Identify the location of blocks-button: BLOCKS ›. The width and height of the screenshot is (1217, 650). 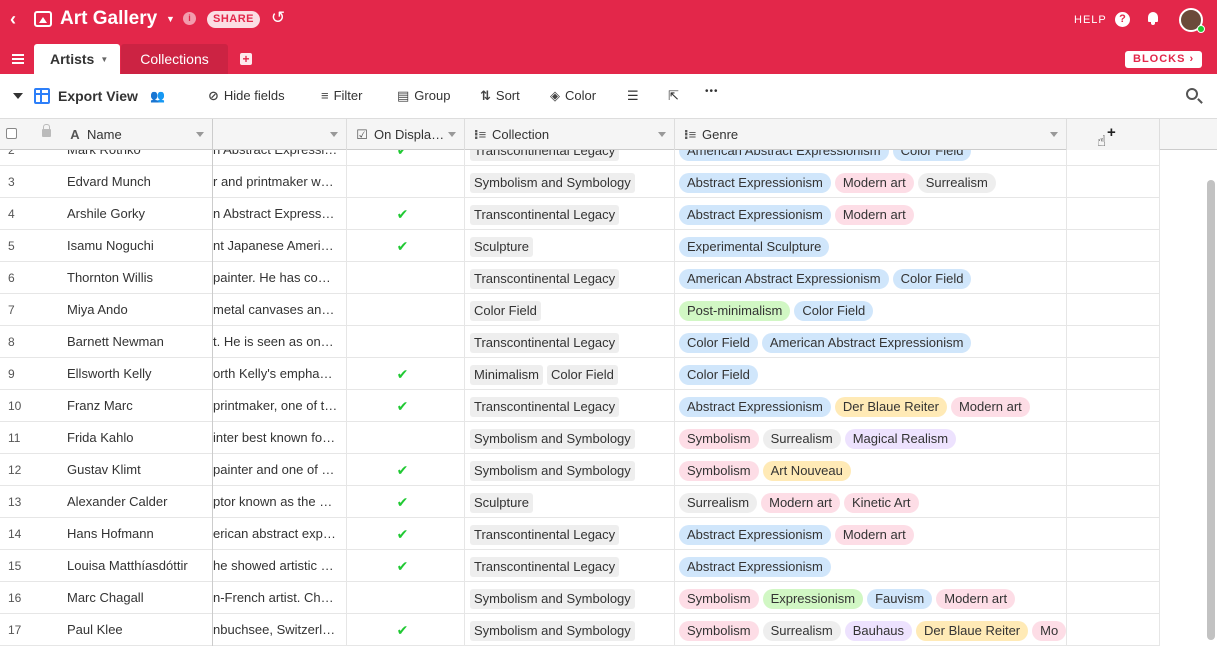
(1164, 59).